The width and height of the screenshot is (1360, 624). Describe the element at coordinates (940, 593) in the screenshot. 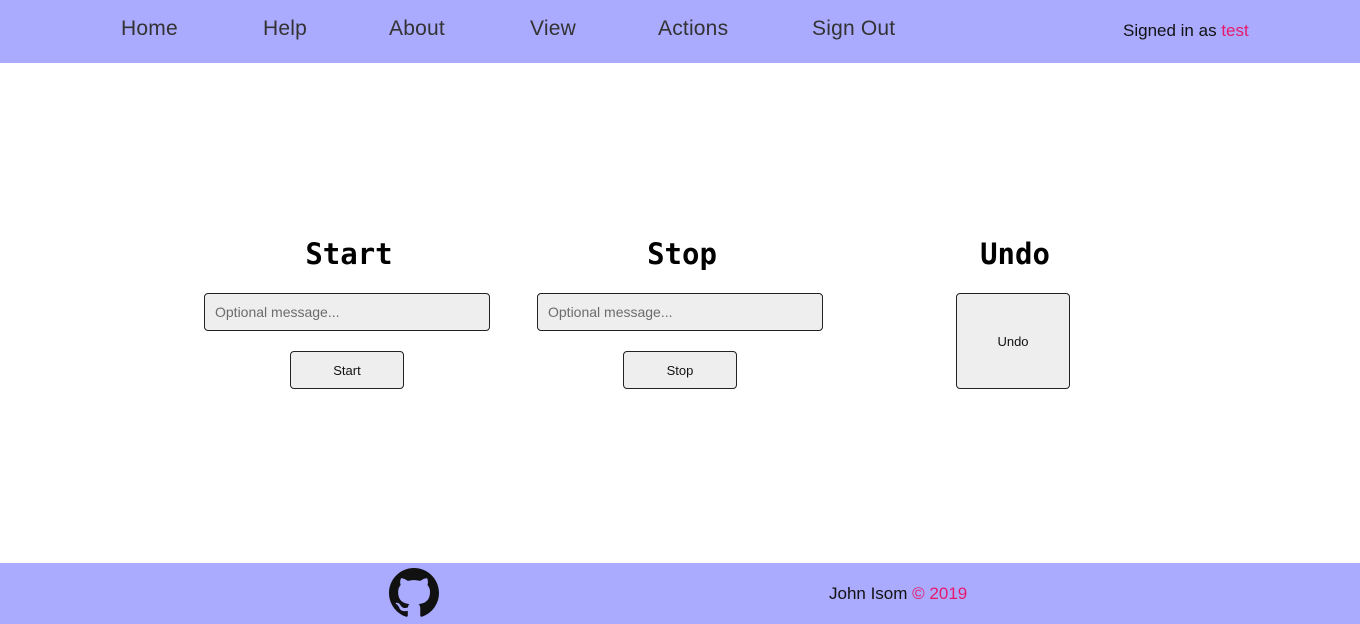

I see `footer-copyright: © 2019` at that location.